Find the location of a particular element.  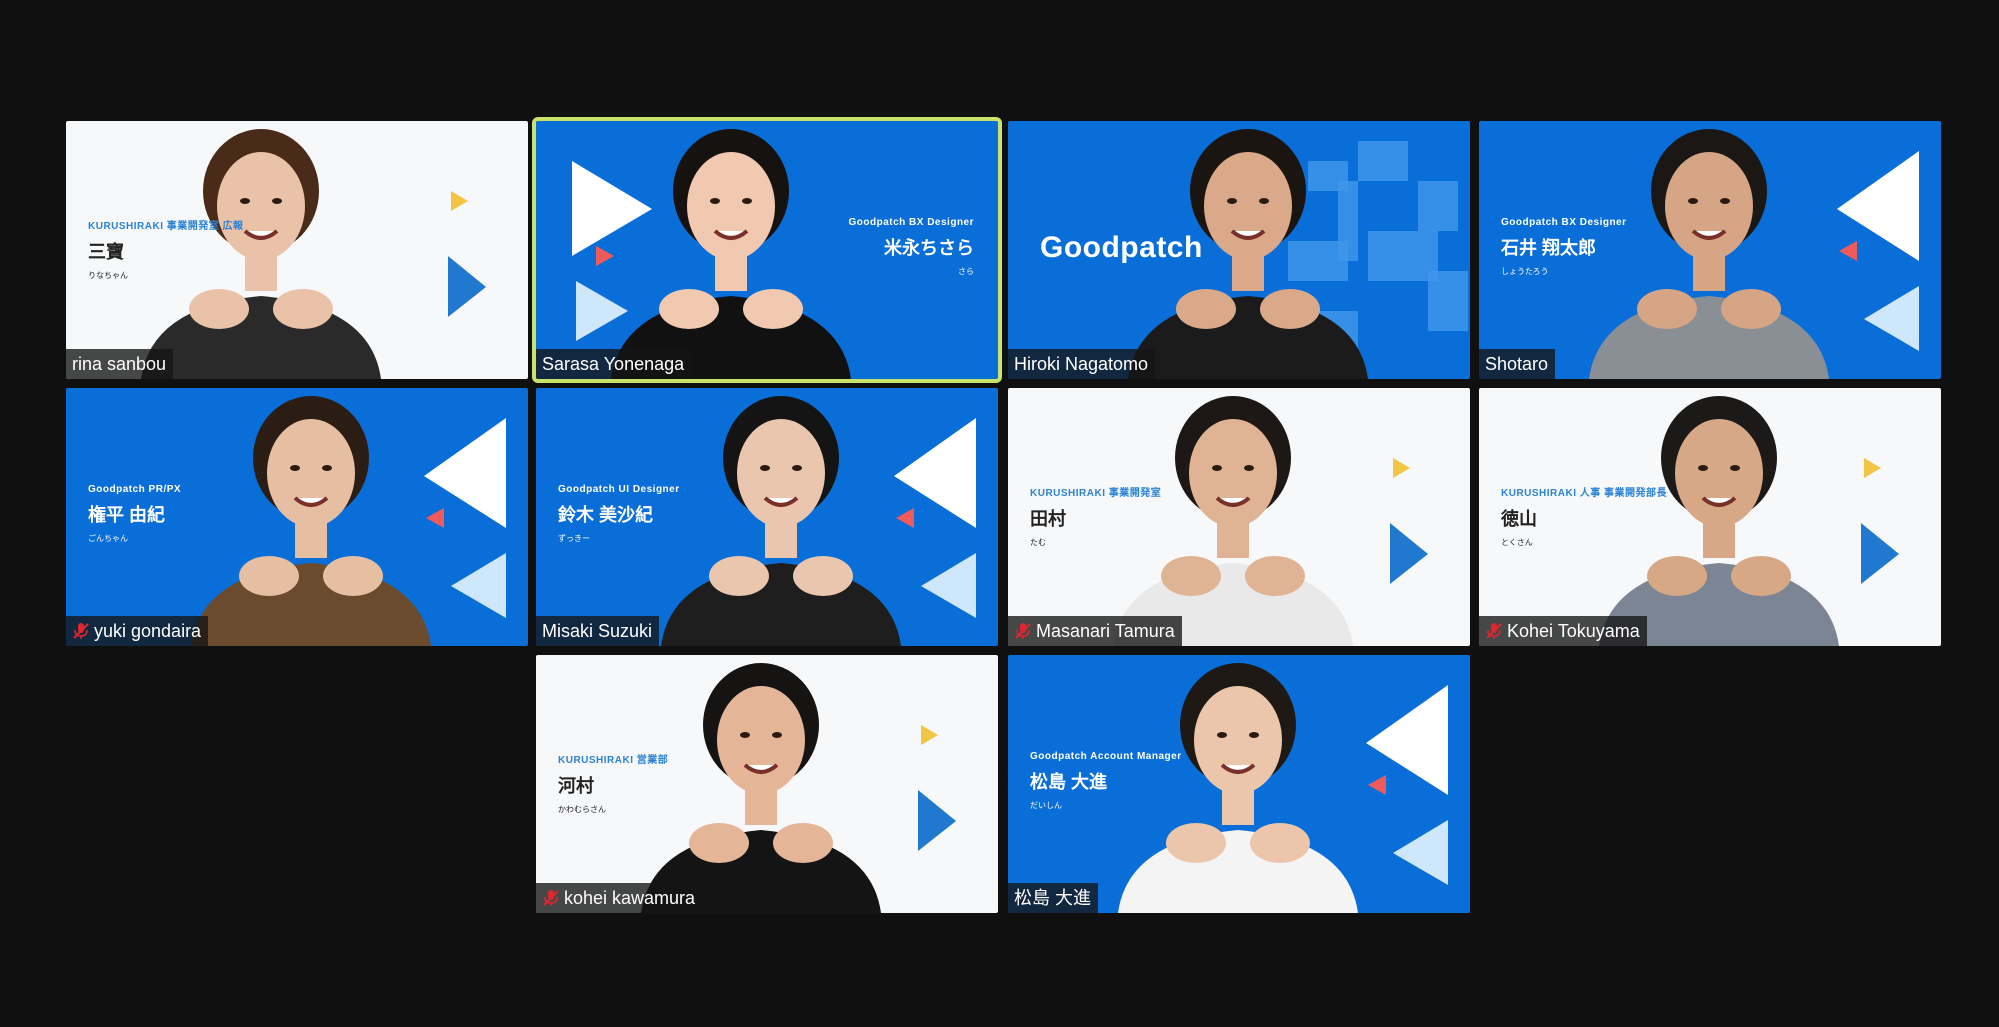

slide-display-name: 権平 由紀 is located at coordinates (127, 515).